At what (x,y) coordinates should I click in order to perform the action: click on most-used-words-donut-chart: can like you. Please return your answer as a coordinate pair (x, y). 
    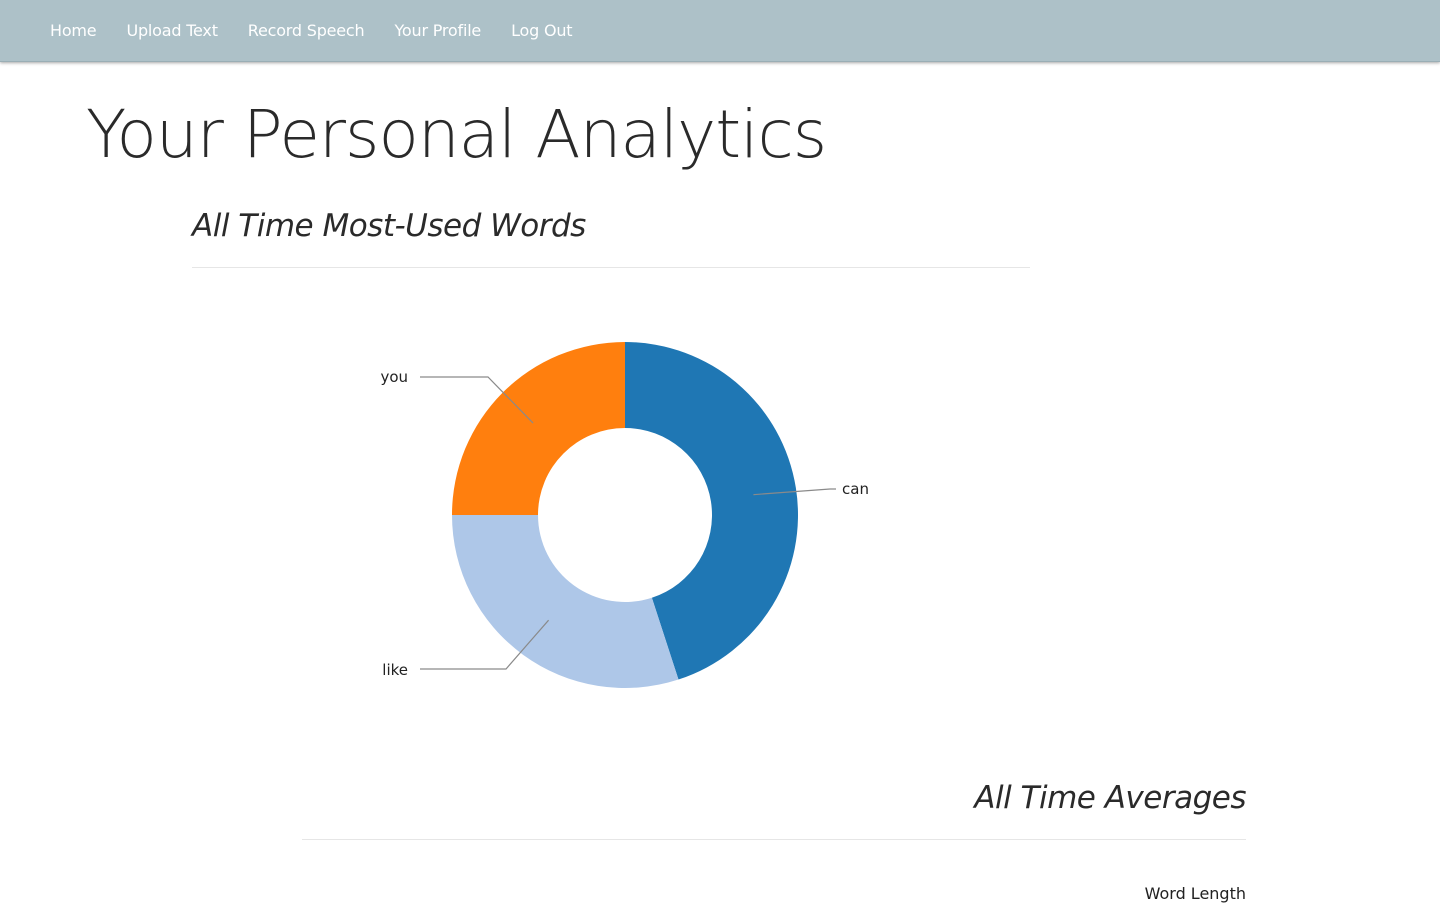
    Looking at the image, I should click on (624, 515).